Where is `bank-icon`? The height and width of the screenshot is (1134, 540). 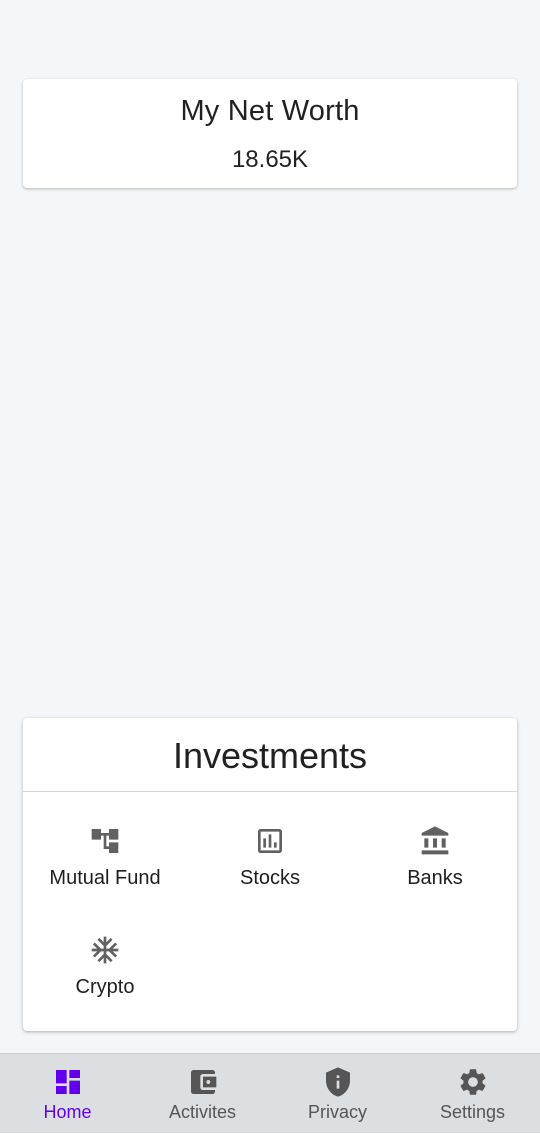
bank-icon is located at coordinates (435, 840).